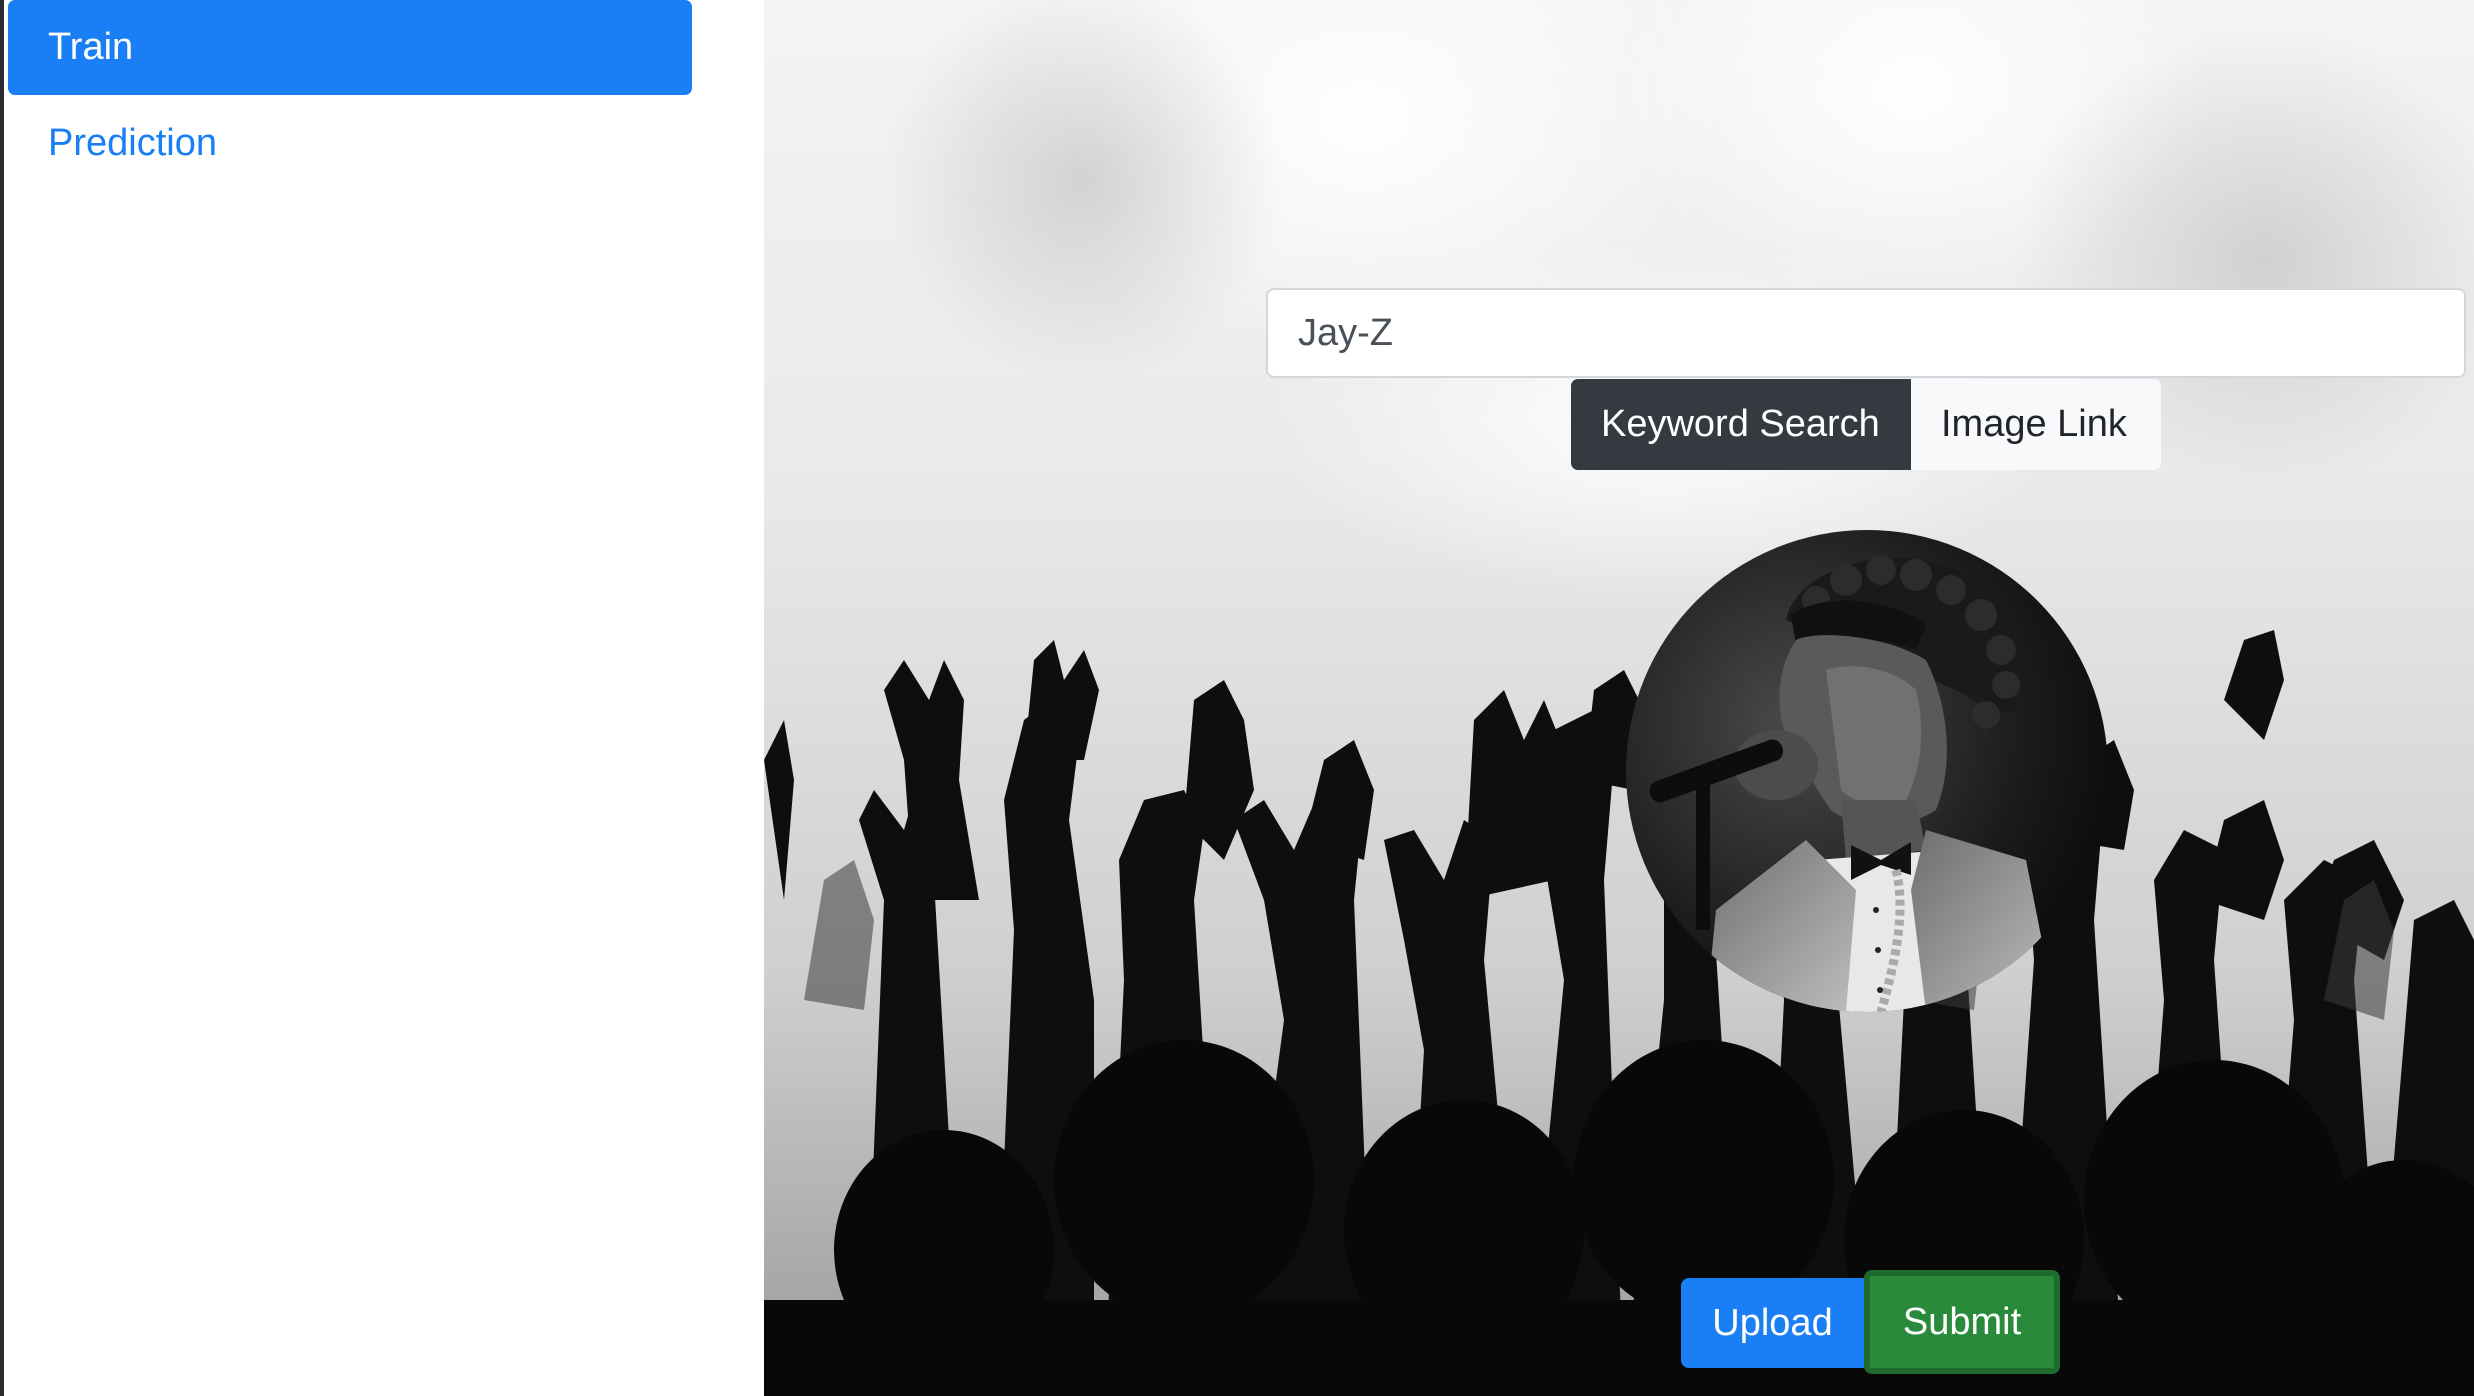  I want to click on sidebar-item-prediction: Prediction, so click(350, 143).